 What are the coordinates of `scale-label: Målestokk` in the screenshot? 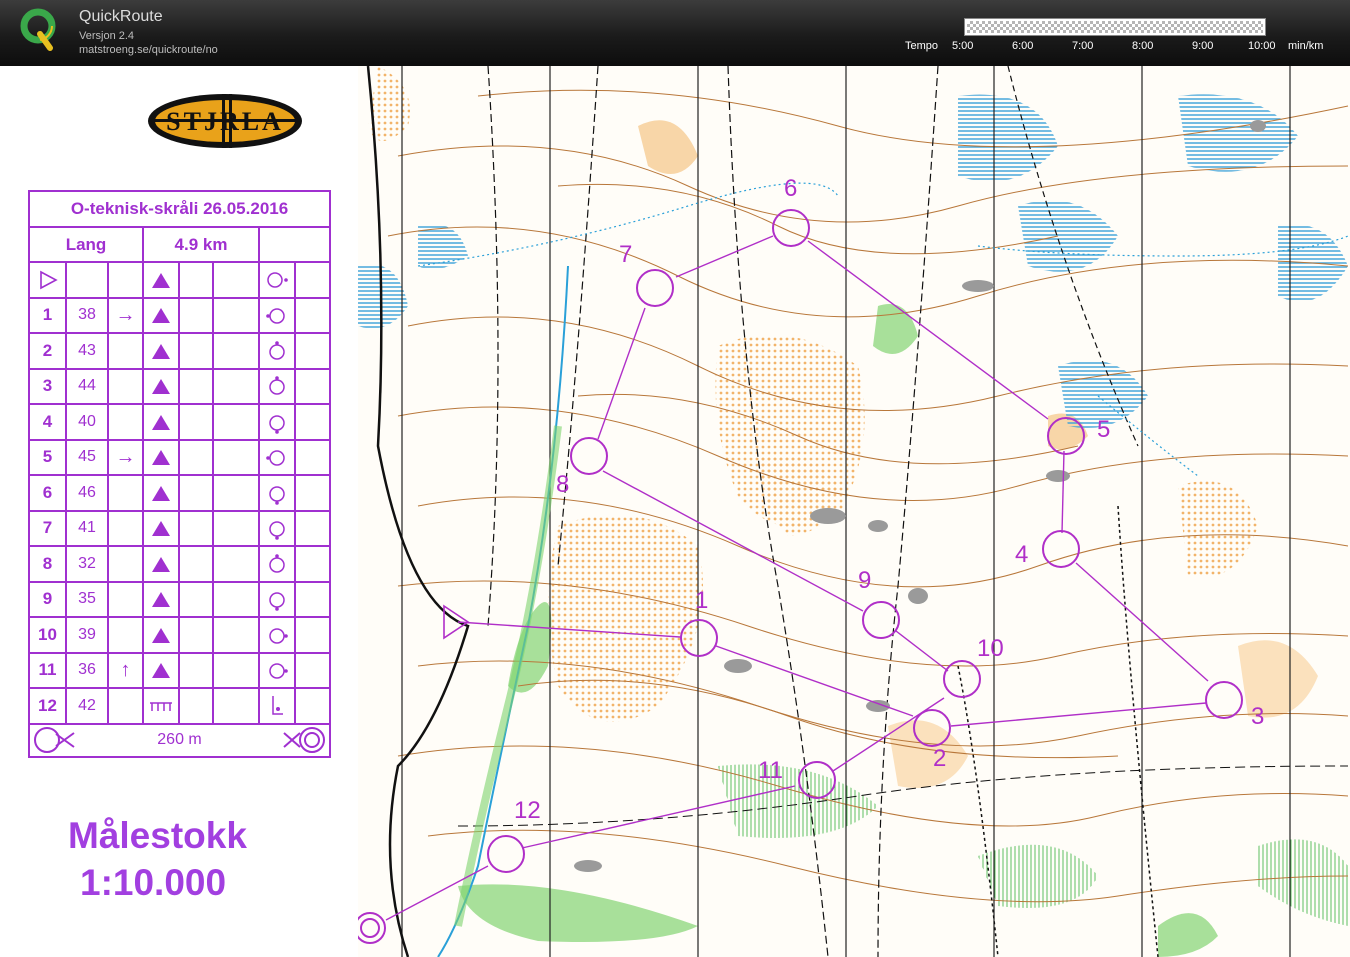 It's located at (157, 835).